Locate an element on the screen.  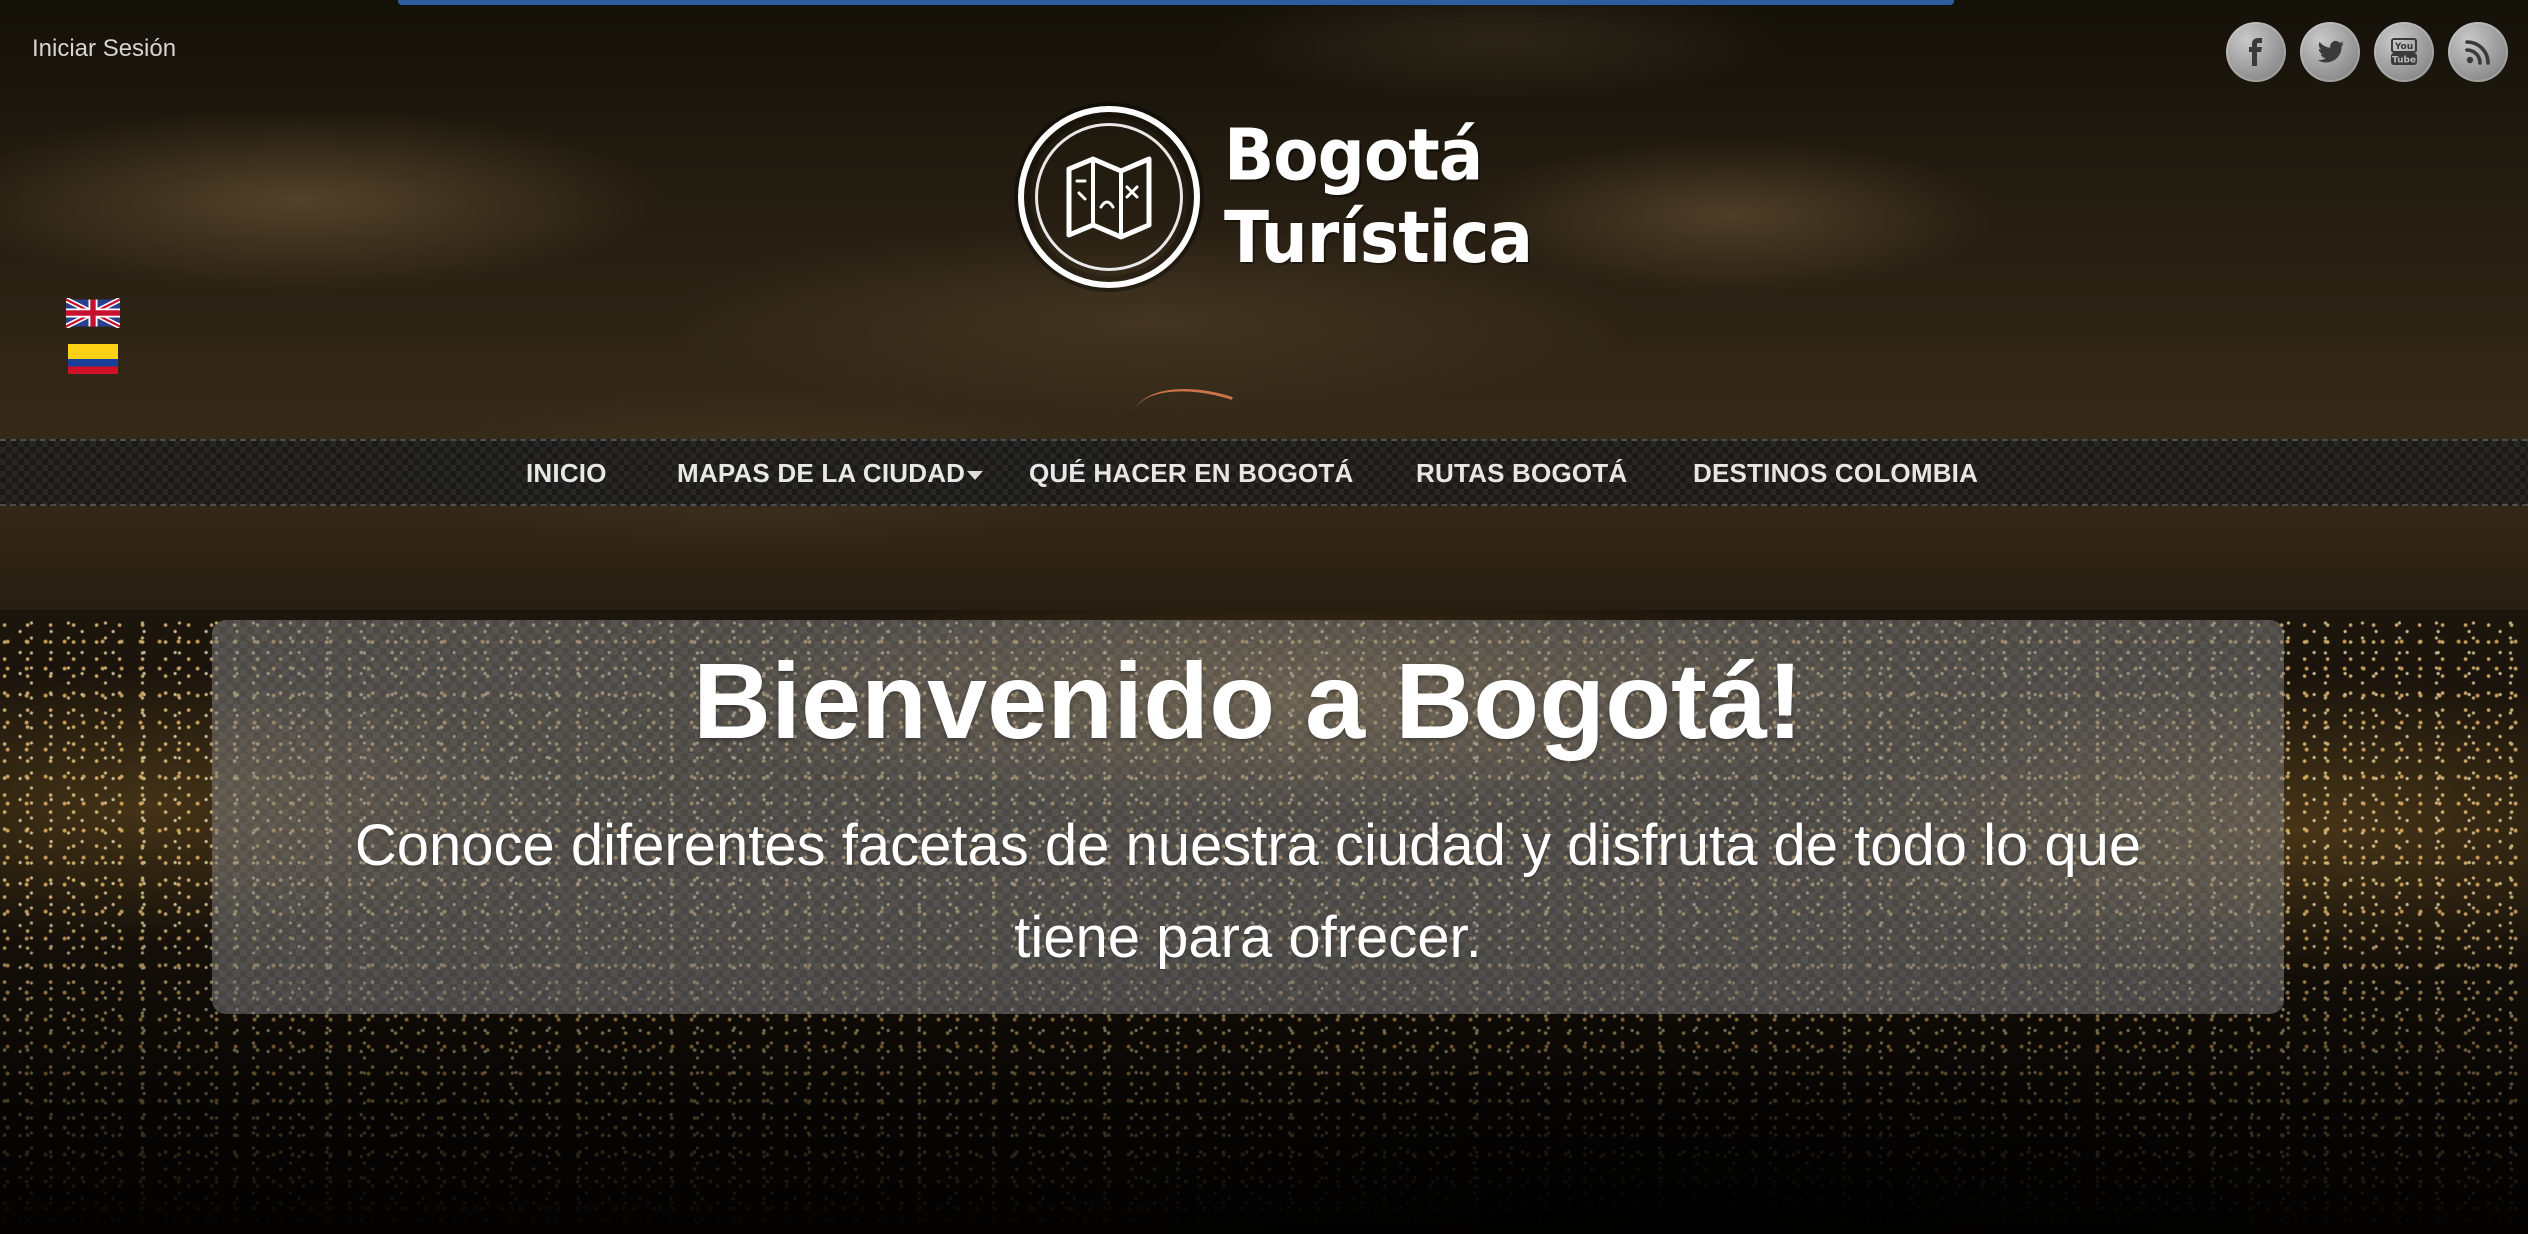
nav-item-mapas: MAPAS DE LA CIUDAD is located at coordinates (830, 473).